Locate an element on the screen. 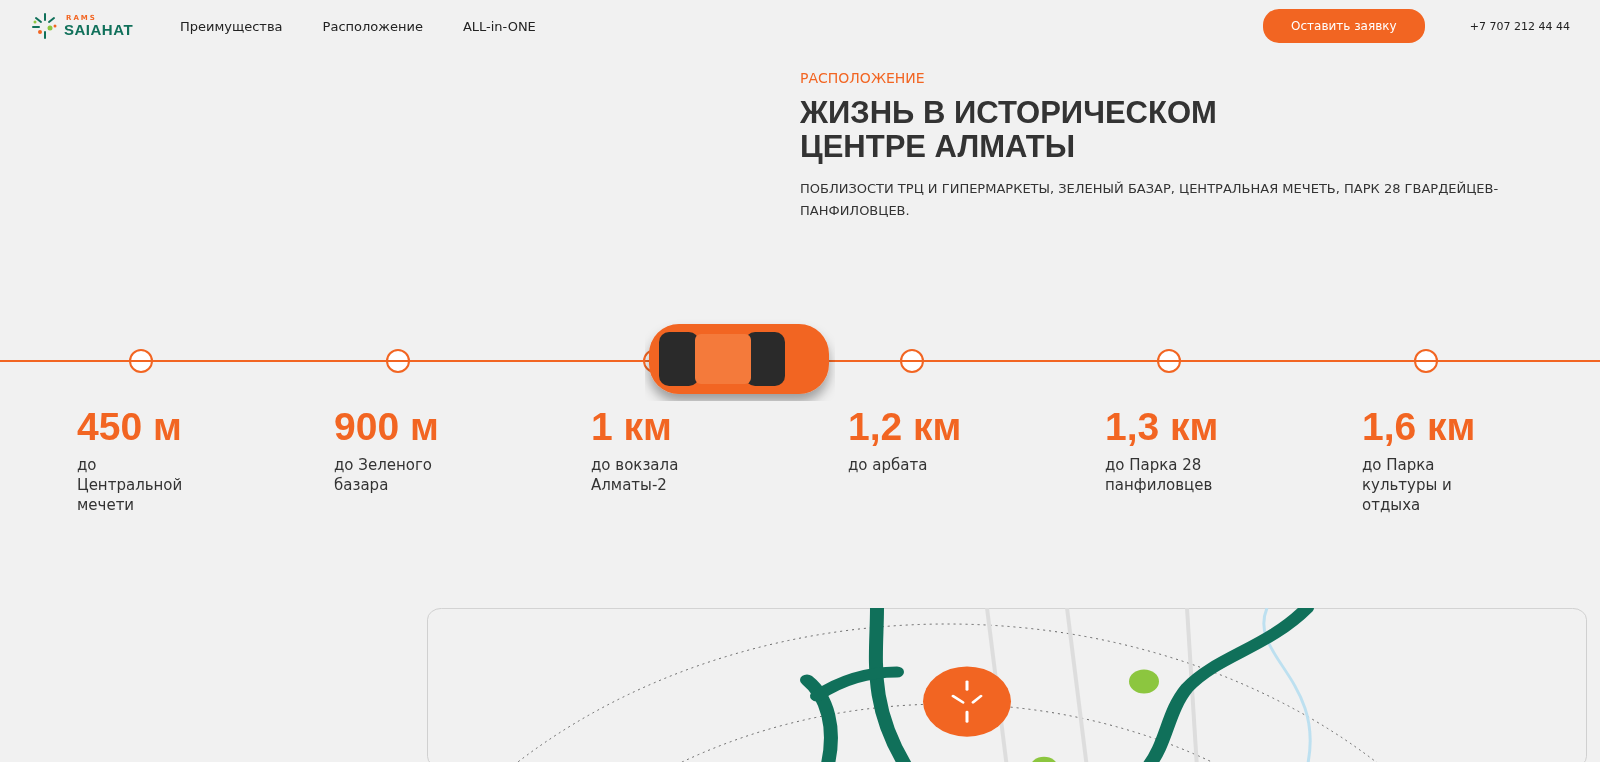  nav-link: Преимущества is located at coordinates (231, 26).